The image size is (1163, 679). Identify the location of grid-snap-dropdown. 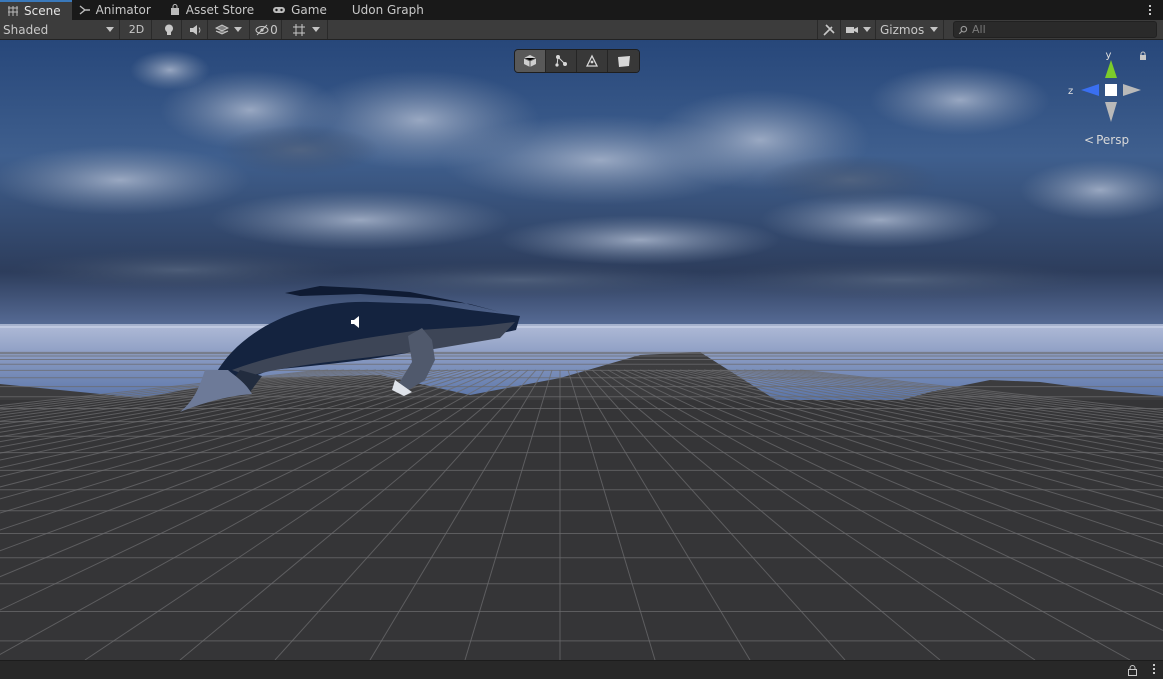
(306, 29).